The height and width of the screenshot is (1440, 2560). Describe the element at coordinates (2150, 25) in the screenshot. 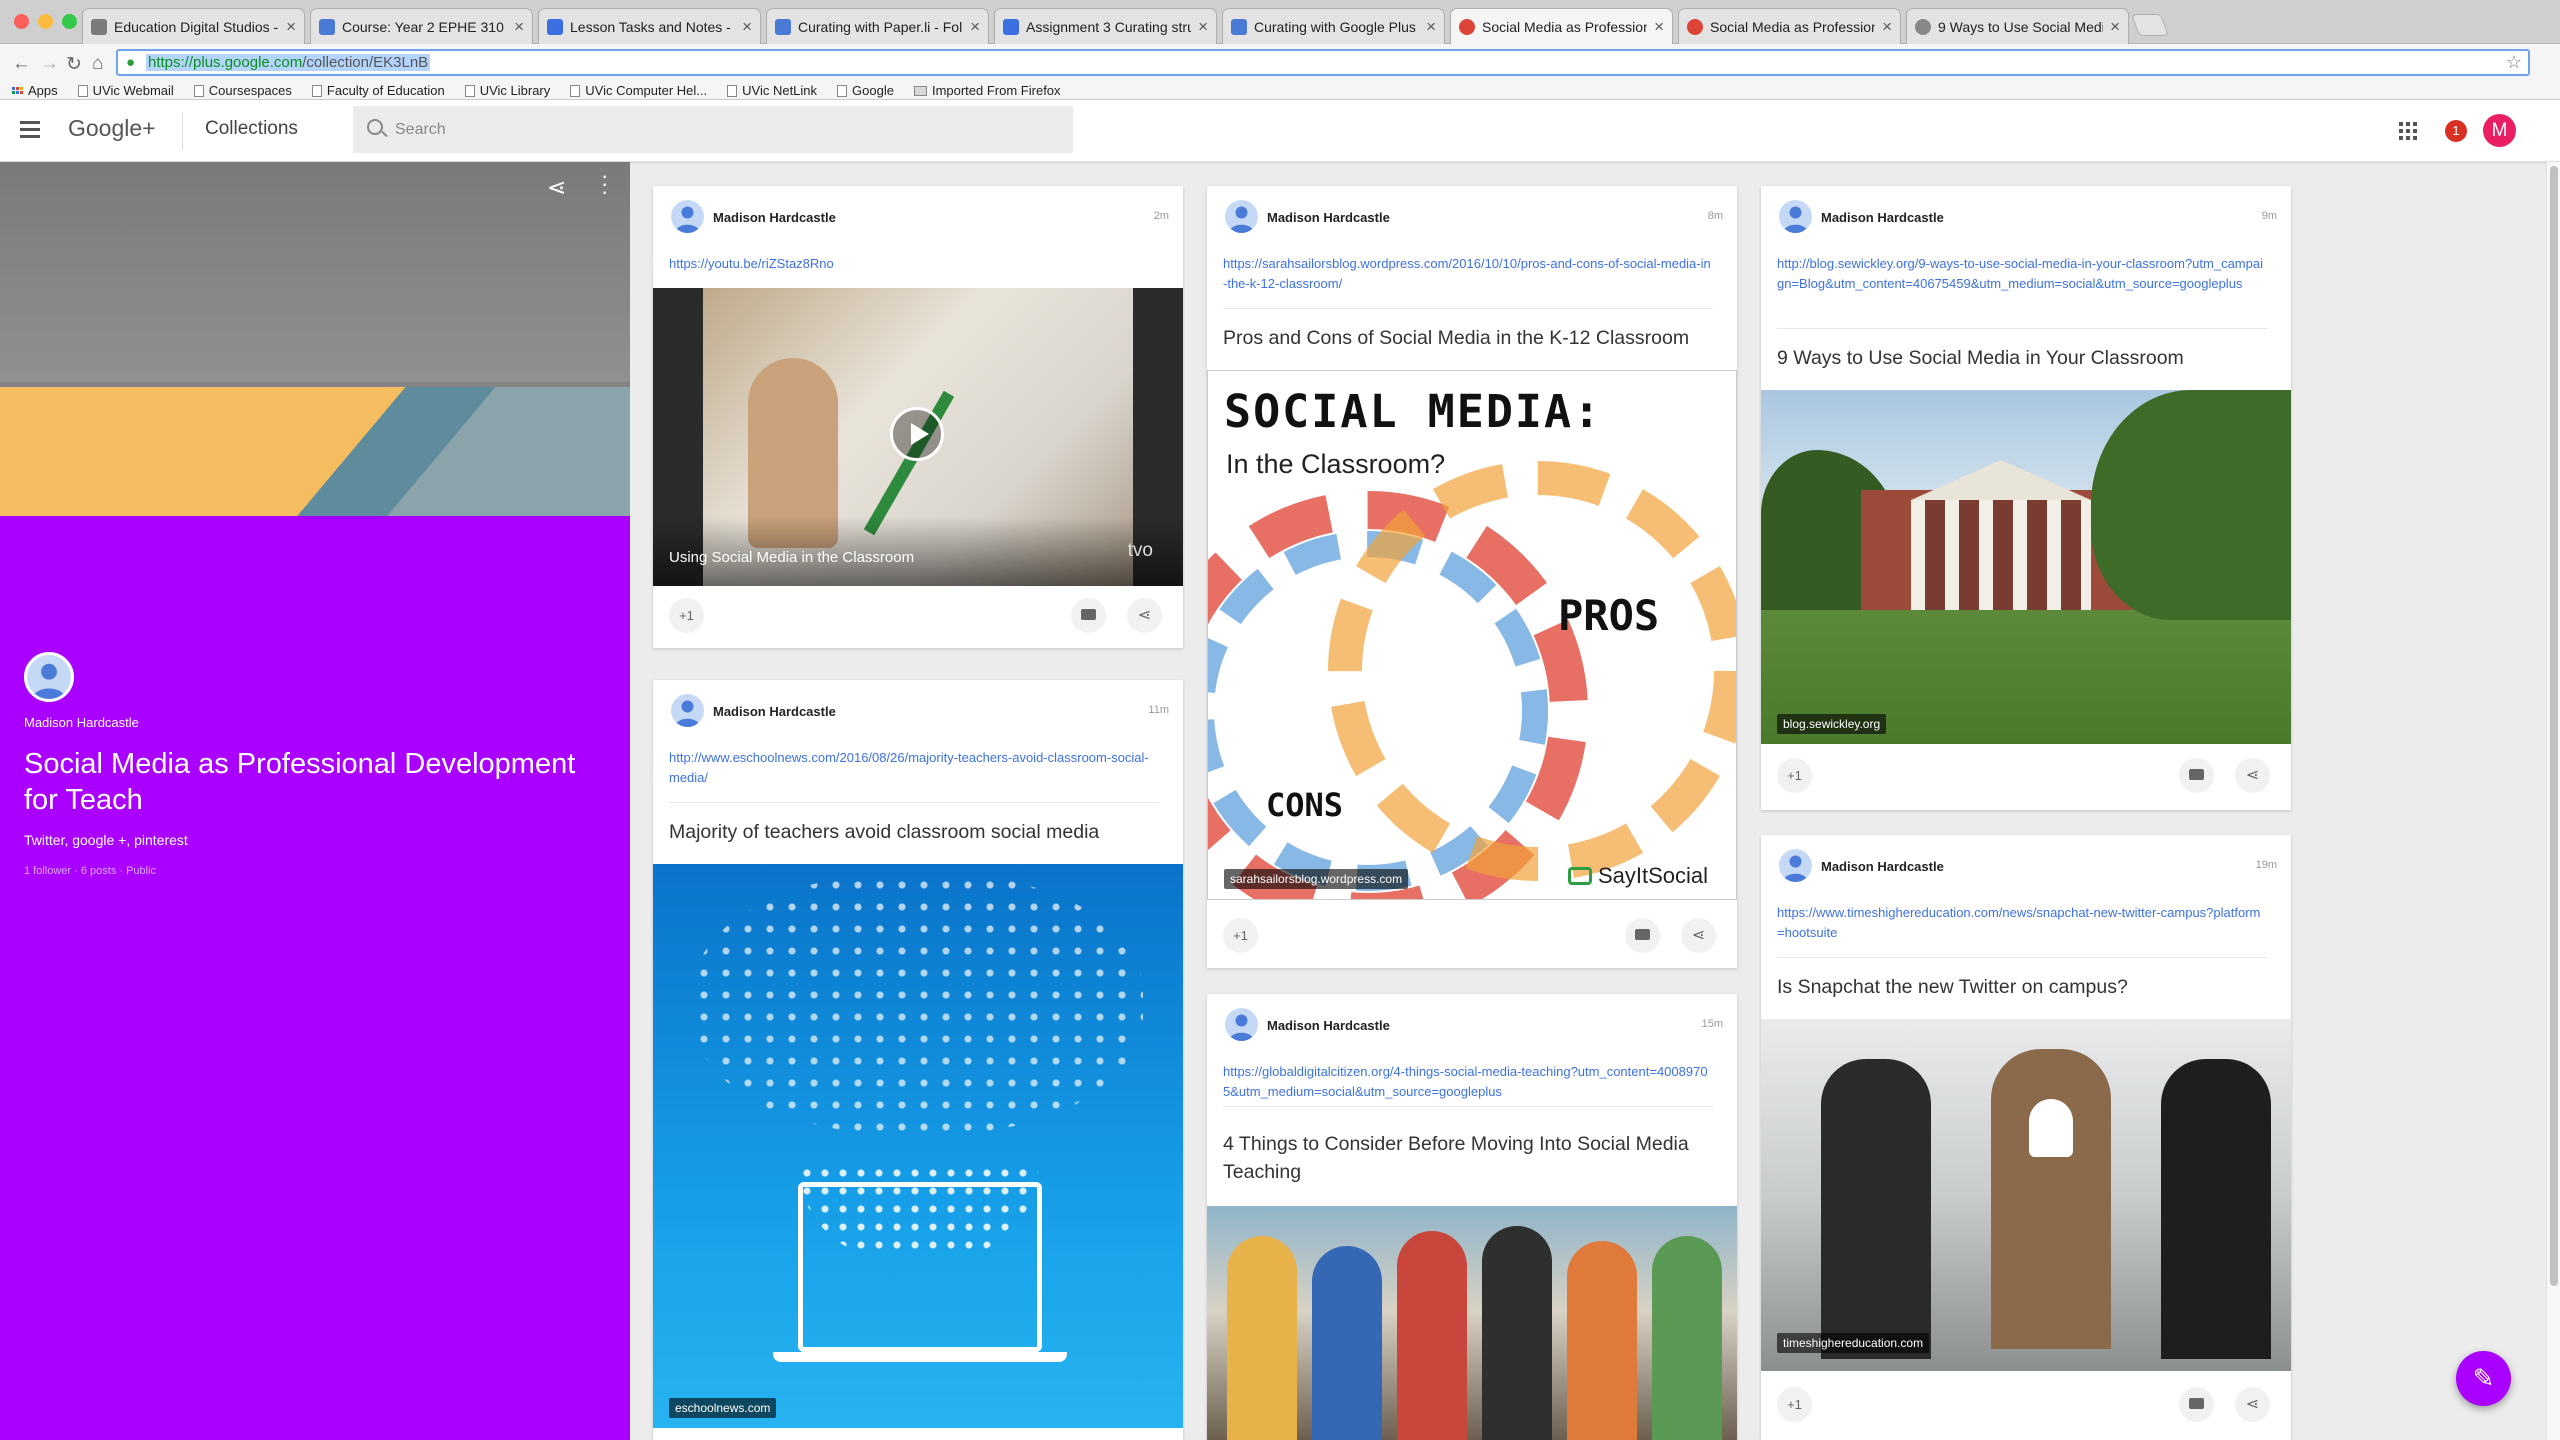

I see `new-tab-button` at that location.